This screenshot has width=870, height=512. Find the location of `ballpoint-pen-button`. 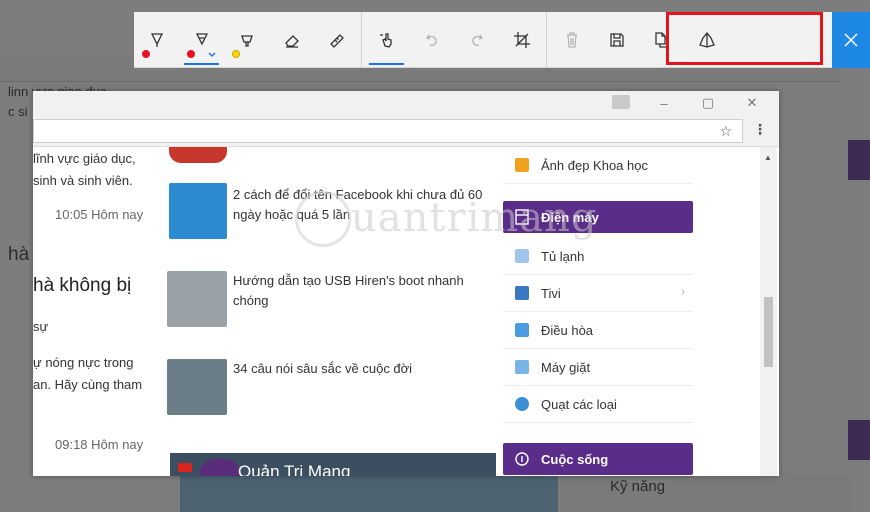

ballpoint-pen-button is located at coordinates (156, 40).